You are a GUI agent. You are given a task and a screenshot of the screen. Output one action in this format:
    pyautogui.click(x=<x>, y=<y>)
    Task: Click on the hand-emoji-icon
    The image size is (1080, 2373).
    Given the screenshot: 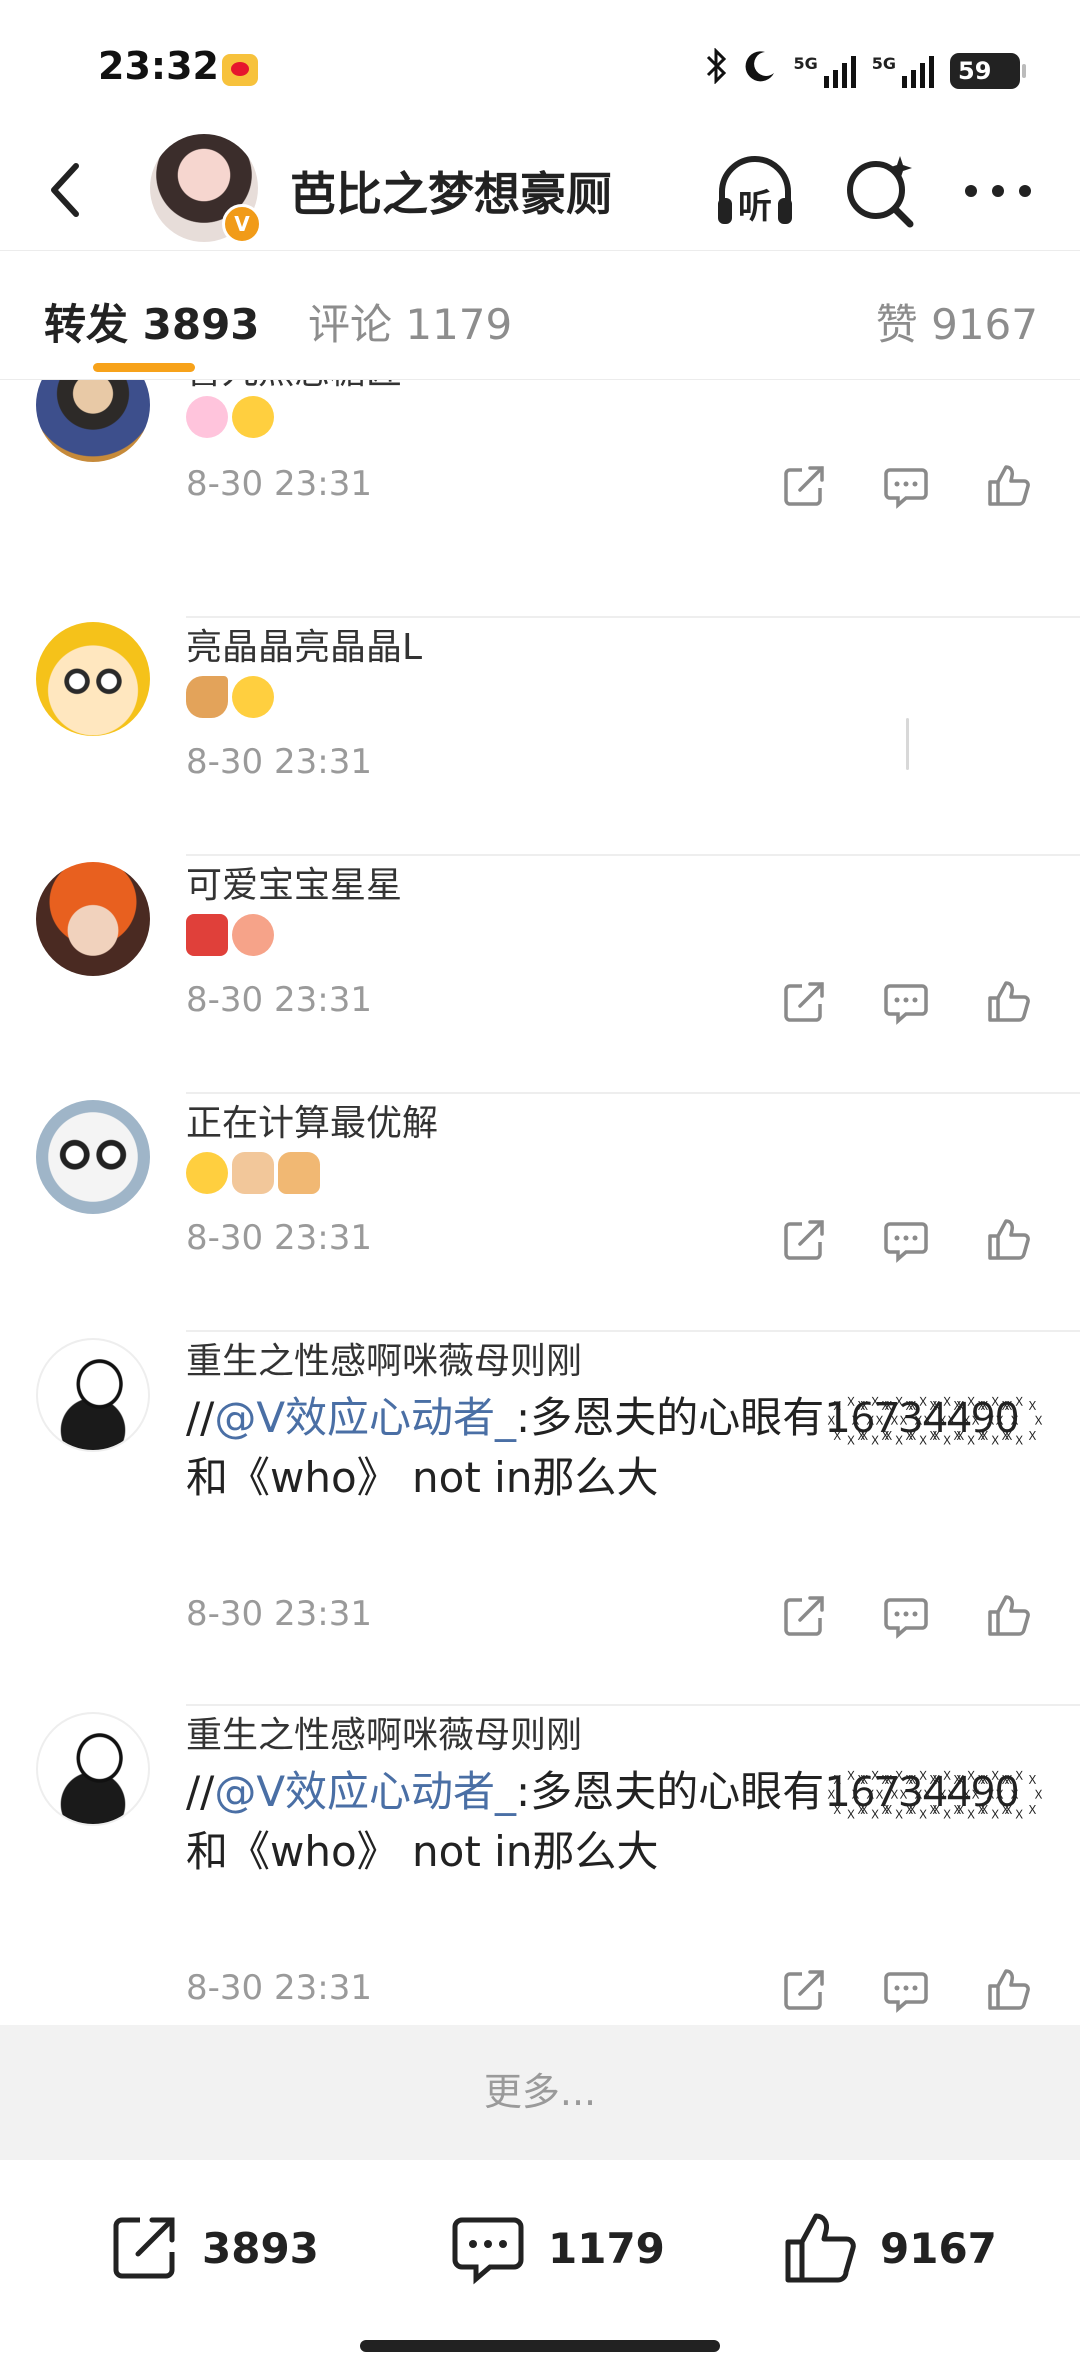 What is the action you would take?
    pyautogui.click(x=207, y=697)
    